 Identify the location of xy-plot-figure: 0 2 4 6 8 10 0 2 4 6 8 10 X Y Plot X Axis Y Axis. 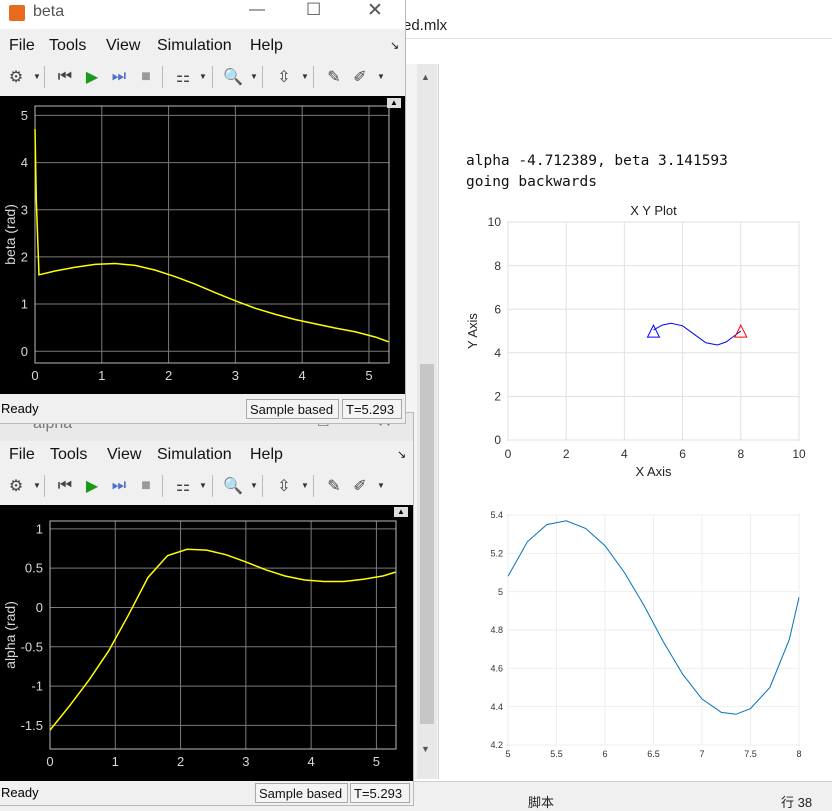
(635, 341).